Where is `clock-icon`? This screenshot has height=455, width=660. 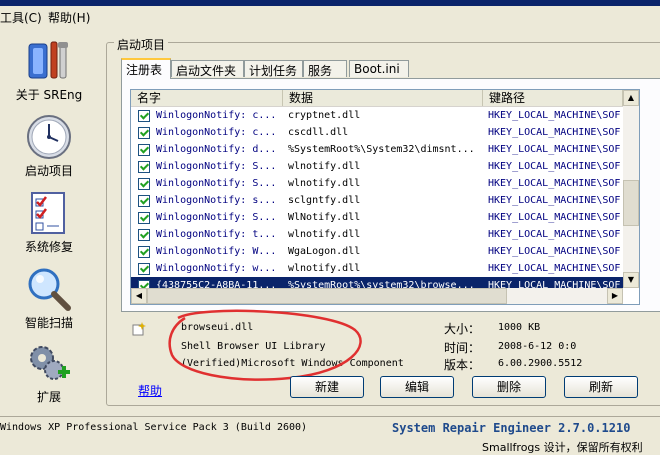 clock-icon is located at coordinates (49, 137).